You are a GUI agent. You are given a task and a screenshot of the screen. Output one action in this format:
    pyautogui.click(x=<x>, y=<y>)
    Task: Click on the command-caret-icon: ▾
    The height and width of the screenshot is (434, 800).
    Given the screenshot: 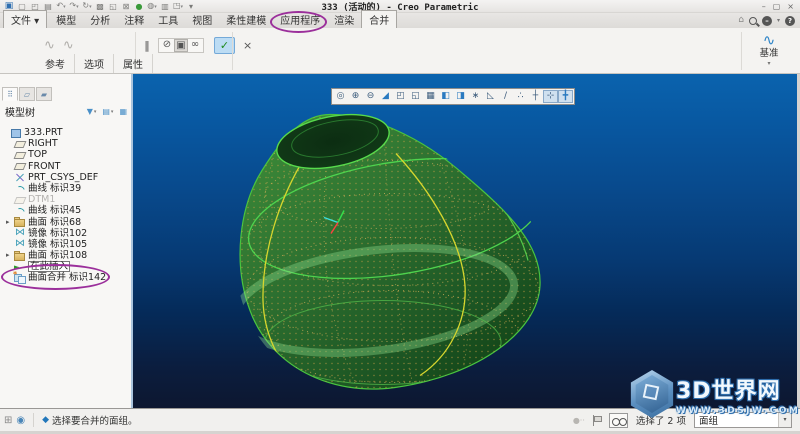 What is the action you would take?
    pyautogui.click(x=778, y=20)
    